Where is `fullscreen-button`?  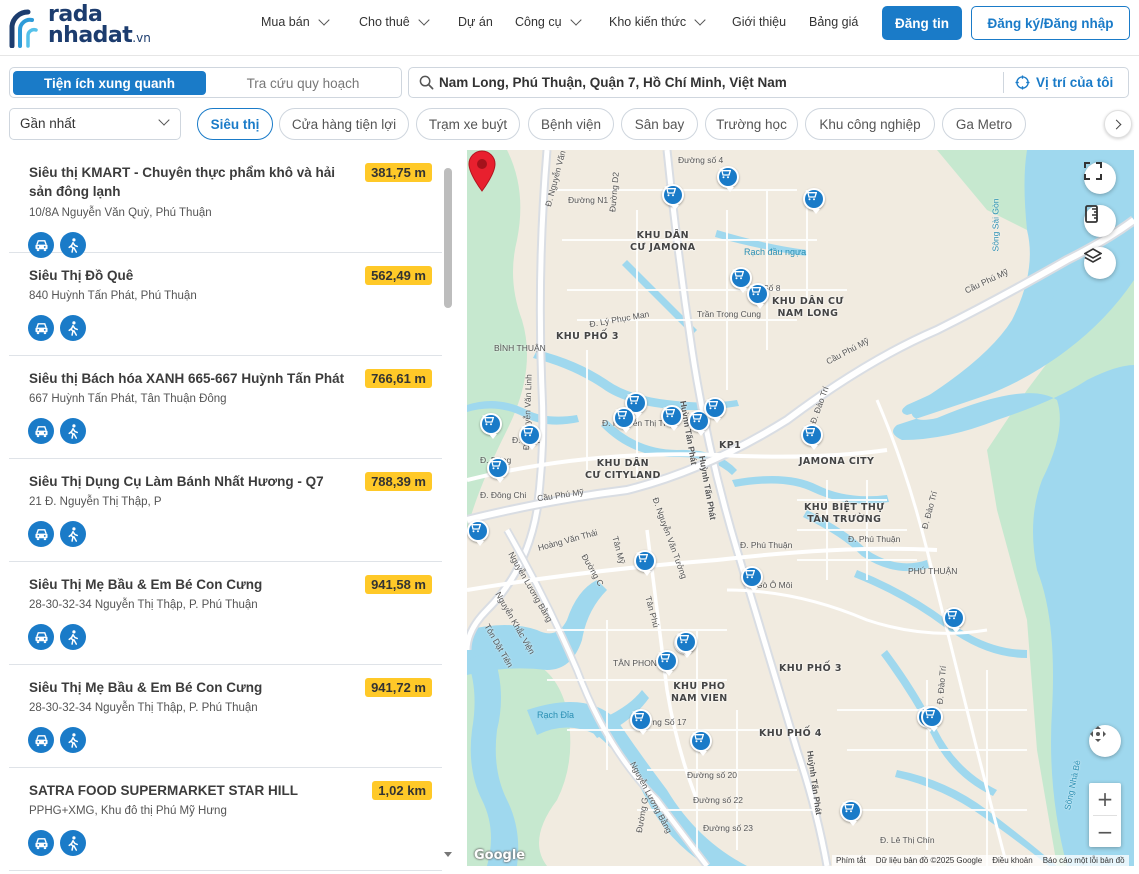 fullscreen-button is located at coordinates (1100, 178).